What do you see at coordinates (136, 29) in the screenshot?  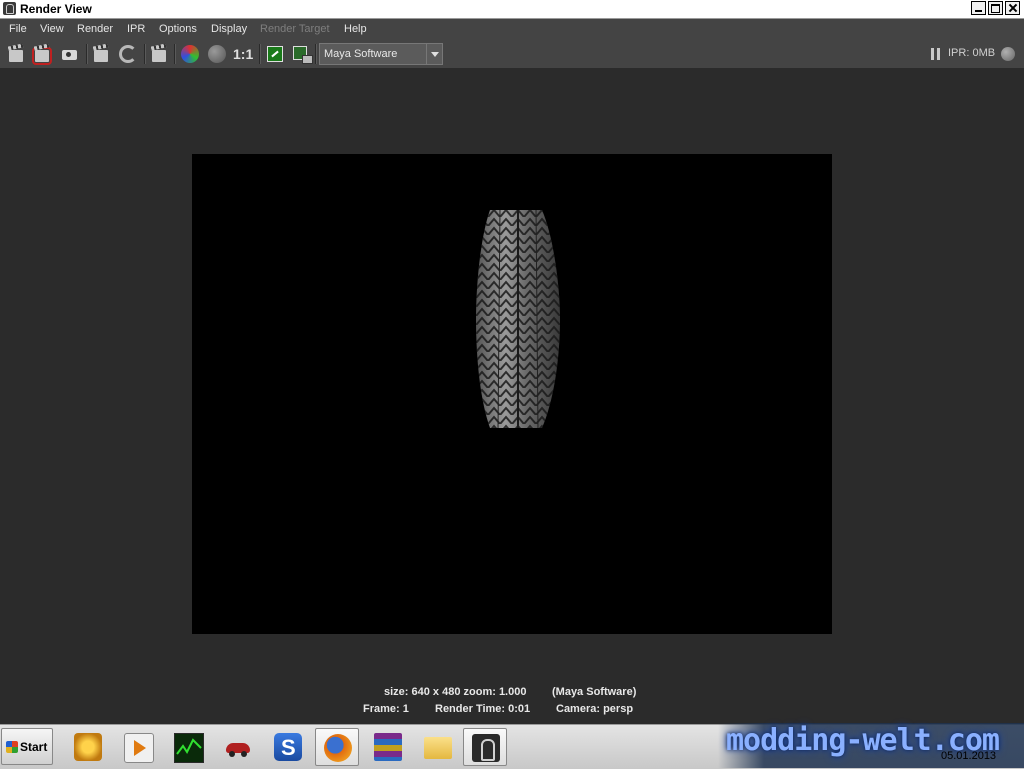 I see `menu-ipr: IPR` at bounding box center [136, 29].